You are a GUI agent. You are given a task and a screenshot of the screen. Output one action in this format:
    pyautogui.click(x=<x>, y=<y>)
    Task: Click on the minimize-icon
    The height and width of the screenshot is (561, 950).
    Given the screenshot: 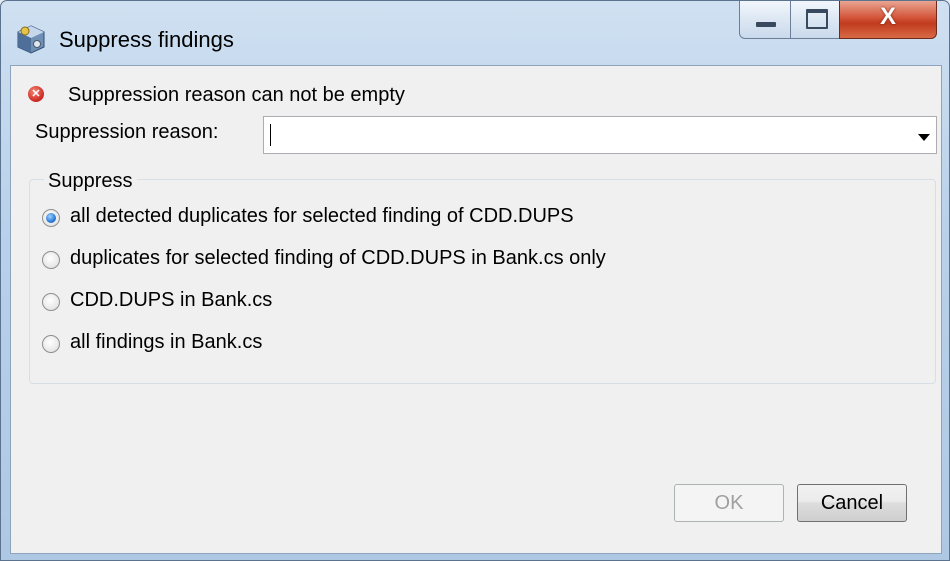 What is the action you would take?
    pyautogui.click(x=766, y=24)
    